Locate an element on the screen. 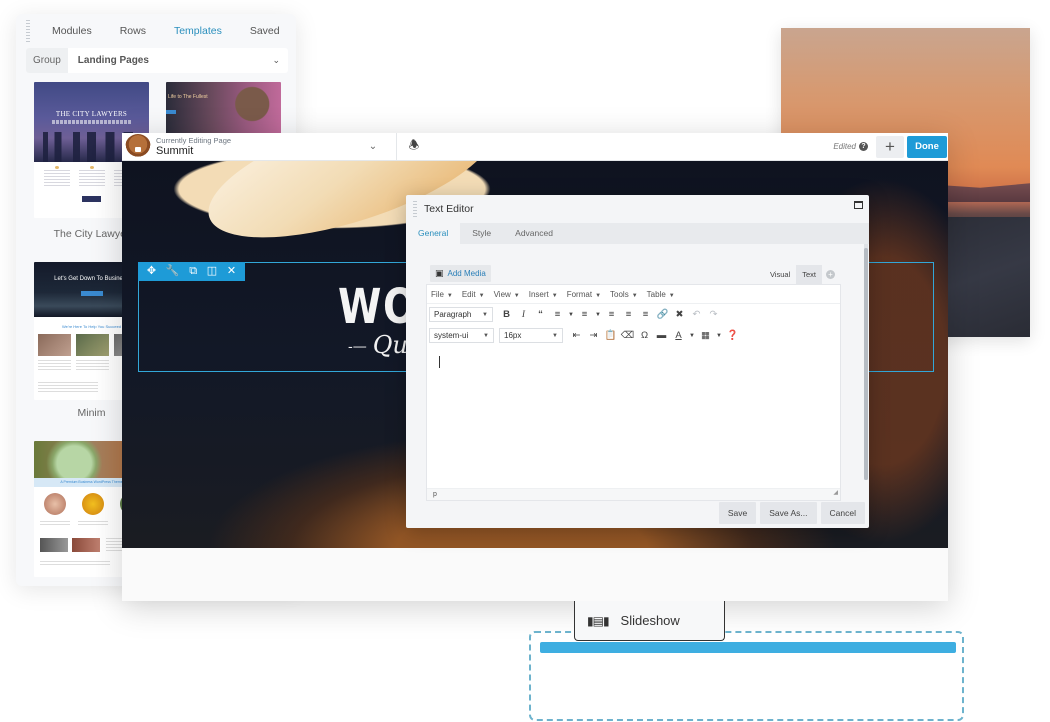 The width and height of the screenshot is (1050, 722). slideshow-icon: ▮▤▮ is located at coordinates (598, 620).